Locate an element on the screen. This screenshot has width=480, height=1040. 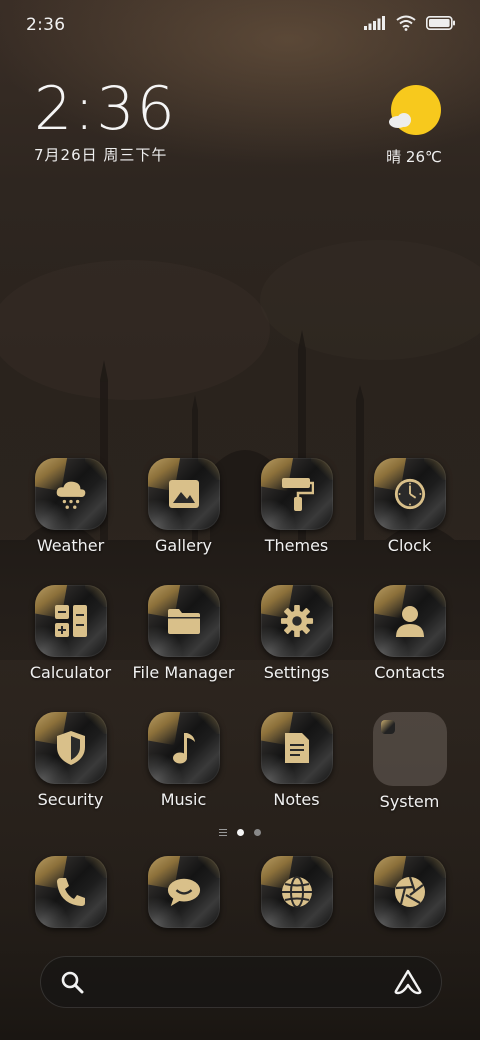
gear-icon is located at coordinates (296, 621).